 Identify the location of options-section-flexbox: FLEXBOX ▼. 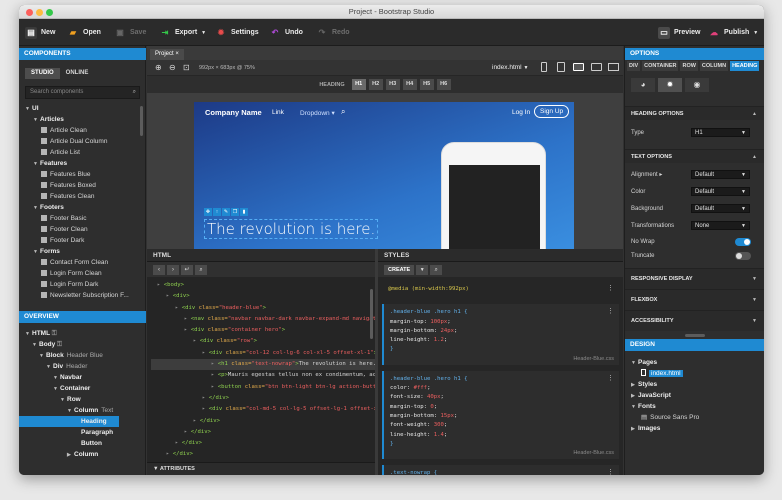
(694, 299).